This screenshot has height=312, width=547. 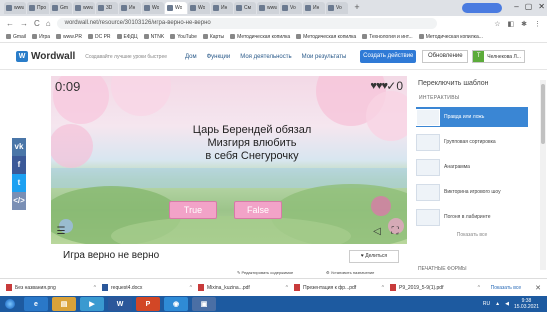 What do you see at coordinates (19, 201) in the screenshot?
I see `embed-code-icon: </>` at bounding box center [19, 201].